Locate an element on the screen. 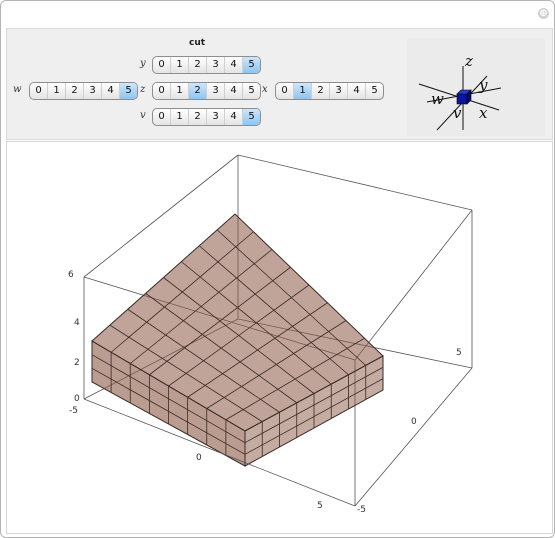 This screenshot has width=555, height=538. z-axis-ticks: 6 4 2 0 is located at coordinates (74, 337).